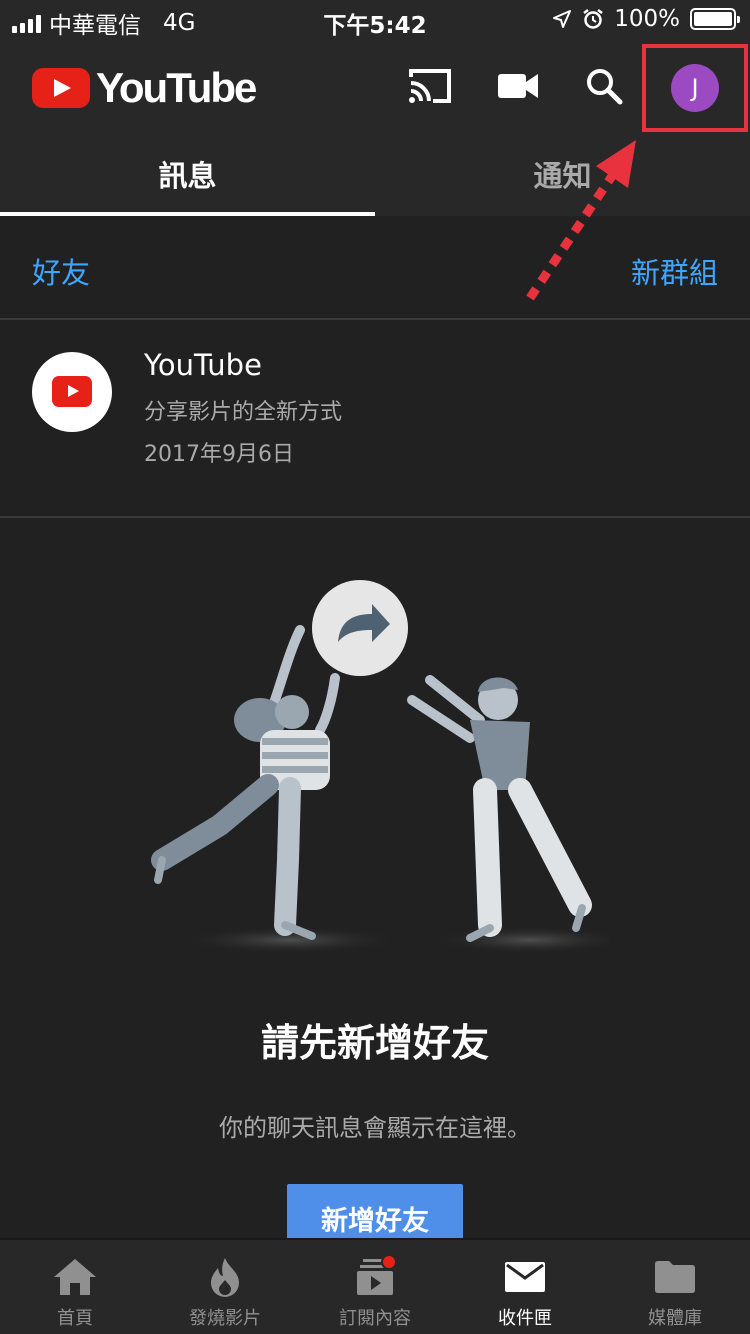 Image resolution: width=750 pixels, height=1334 pixels. I want to click on search-button, so click(604, 86).